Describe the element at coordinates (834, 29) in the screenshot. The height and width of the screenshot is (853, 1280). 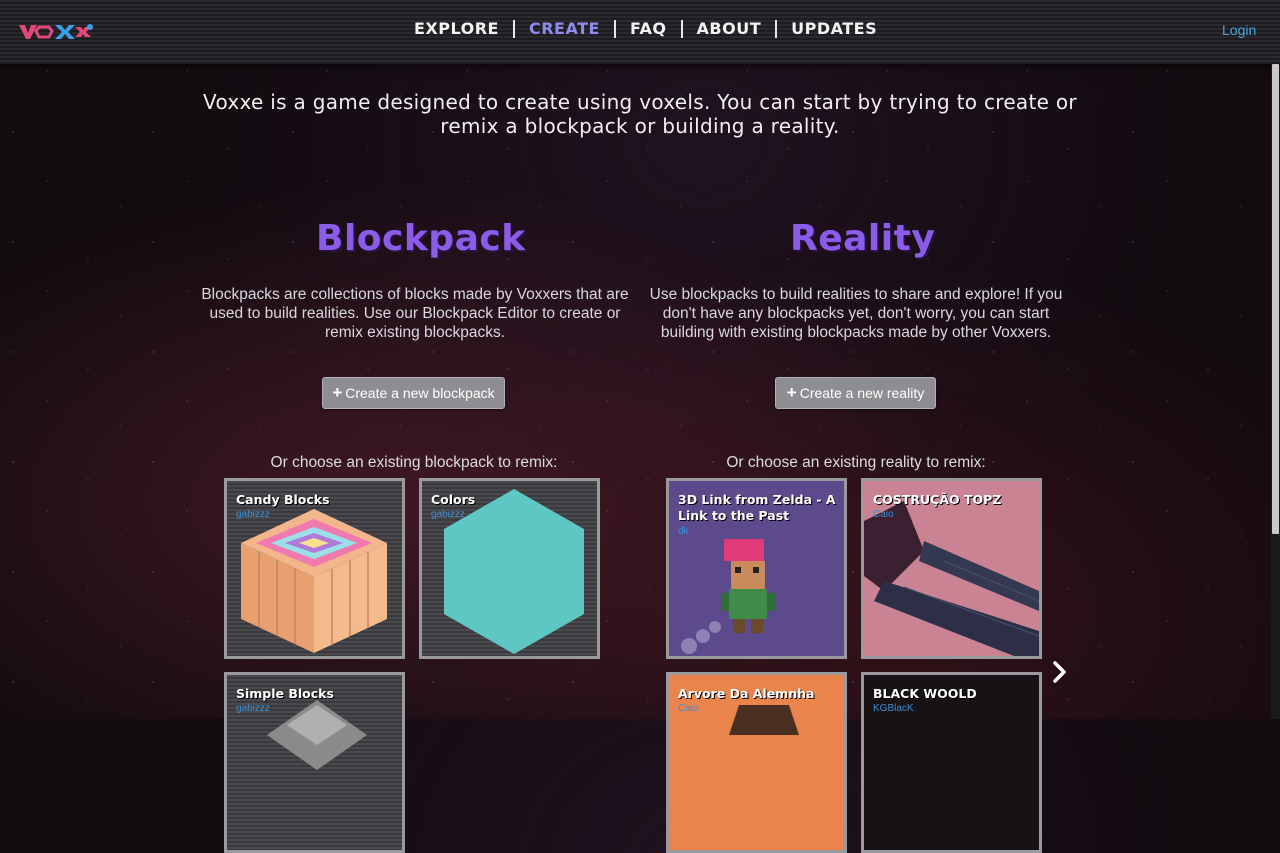
I see `nav-updates: UPDATES` at that location.